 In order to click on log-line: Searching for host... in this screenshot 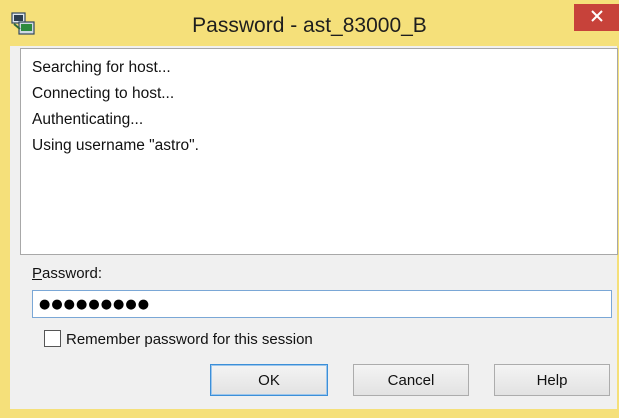, I will do `click(101, 67)`.